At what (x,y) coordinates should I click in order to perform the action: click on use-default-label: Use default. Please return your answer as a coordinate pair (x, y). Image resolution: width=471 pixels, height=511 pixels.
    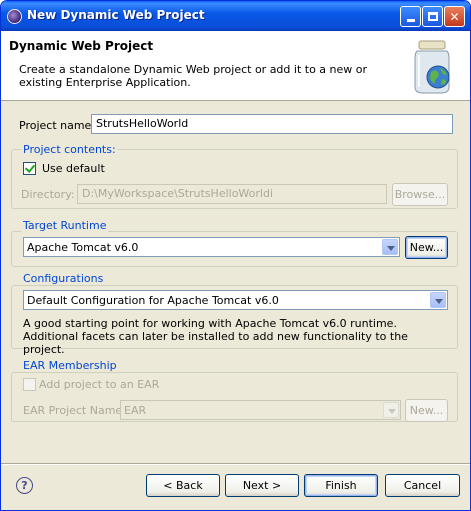
    Looking at the image, I should click on (73, 168).